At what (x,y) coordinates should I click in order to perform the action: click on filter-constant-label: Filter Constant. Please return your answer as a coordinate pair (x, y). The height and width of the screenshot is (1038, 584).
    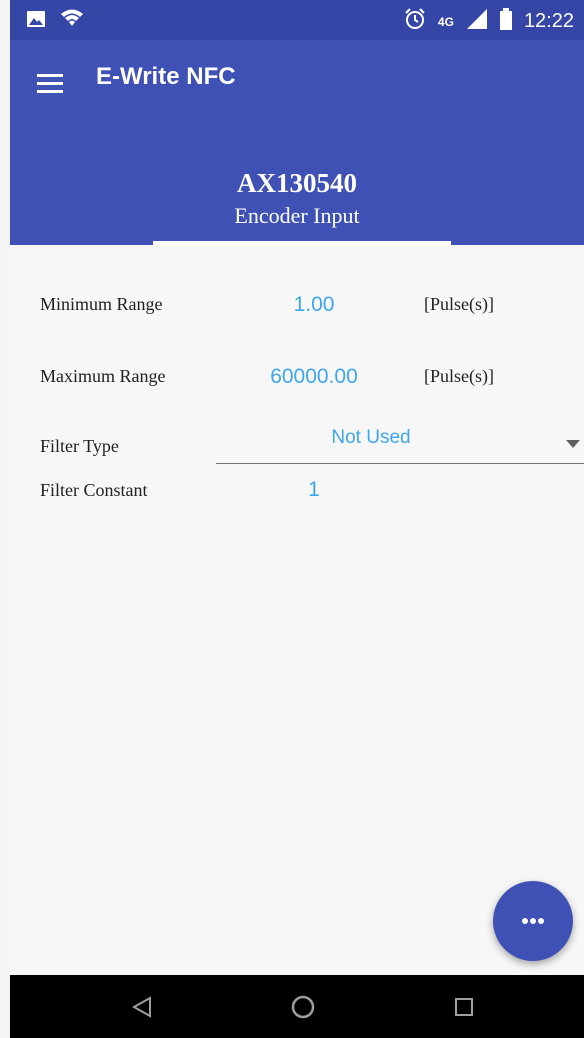
    Looking at the image, I should click on (94, 490).